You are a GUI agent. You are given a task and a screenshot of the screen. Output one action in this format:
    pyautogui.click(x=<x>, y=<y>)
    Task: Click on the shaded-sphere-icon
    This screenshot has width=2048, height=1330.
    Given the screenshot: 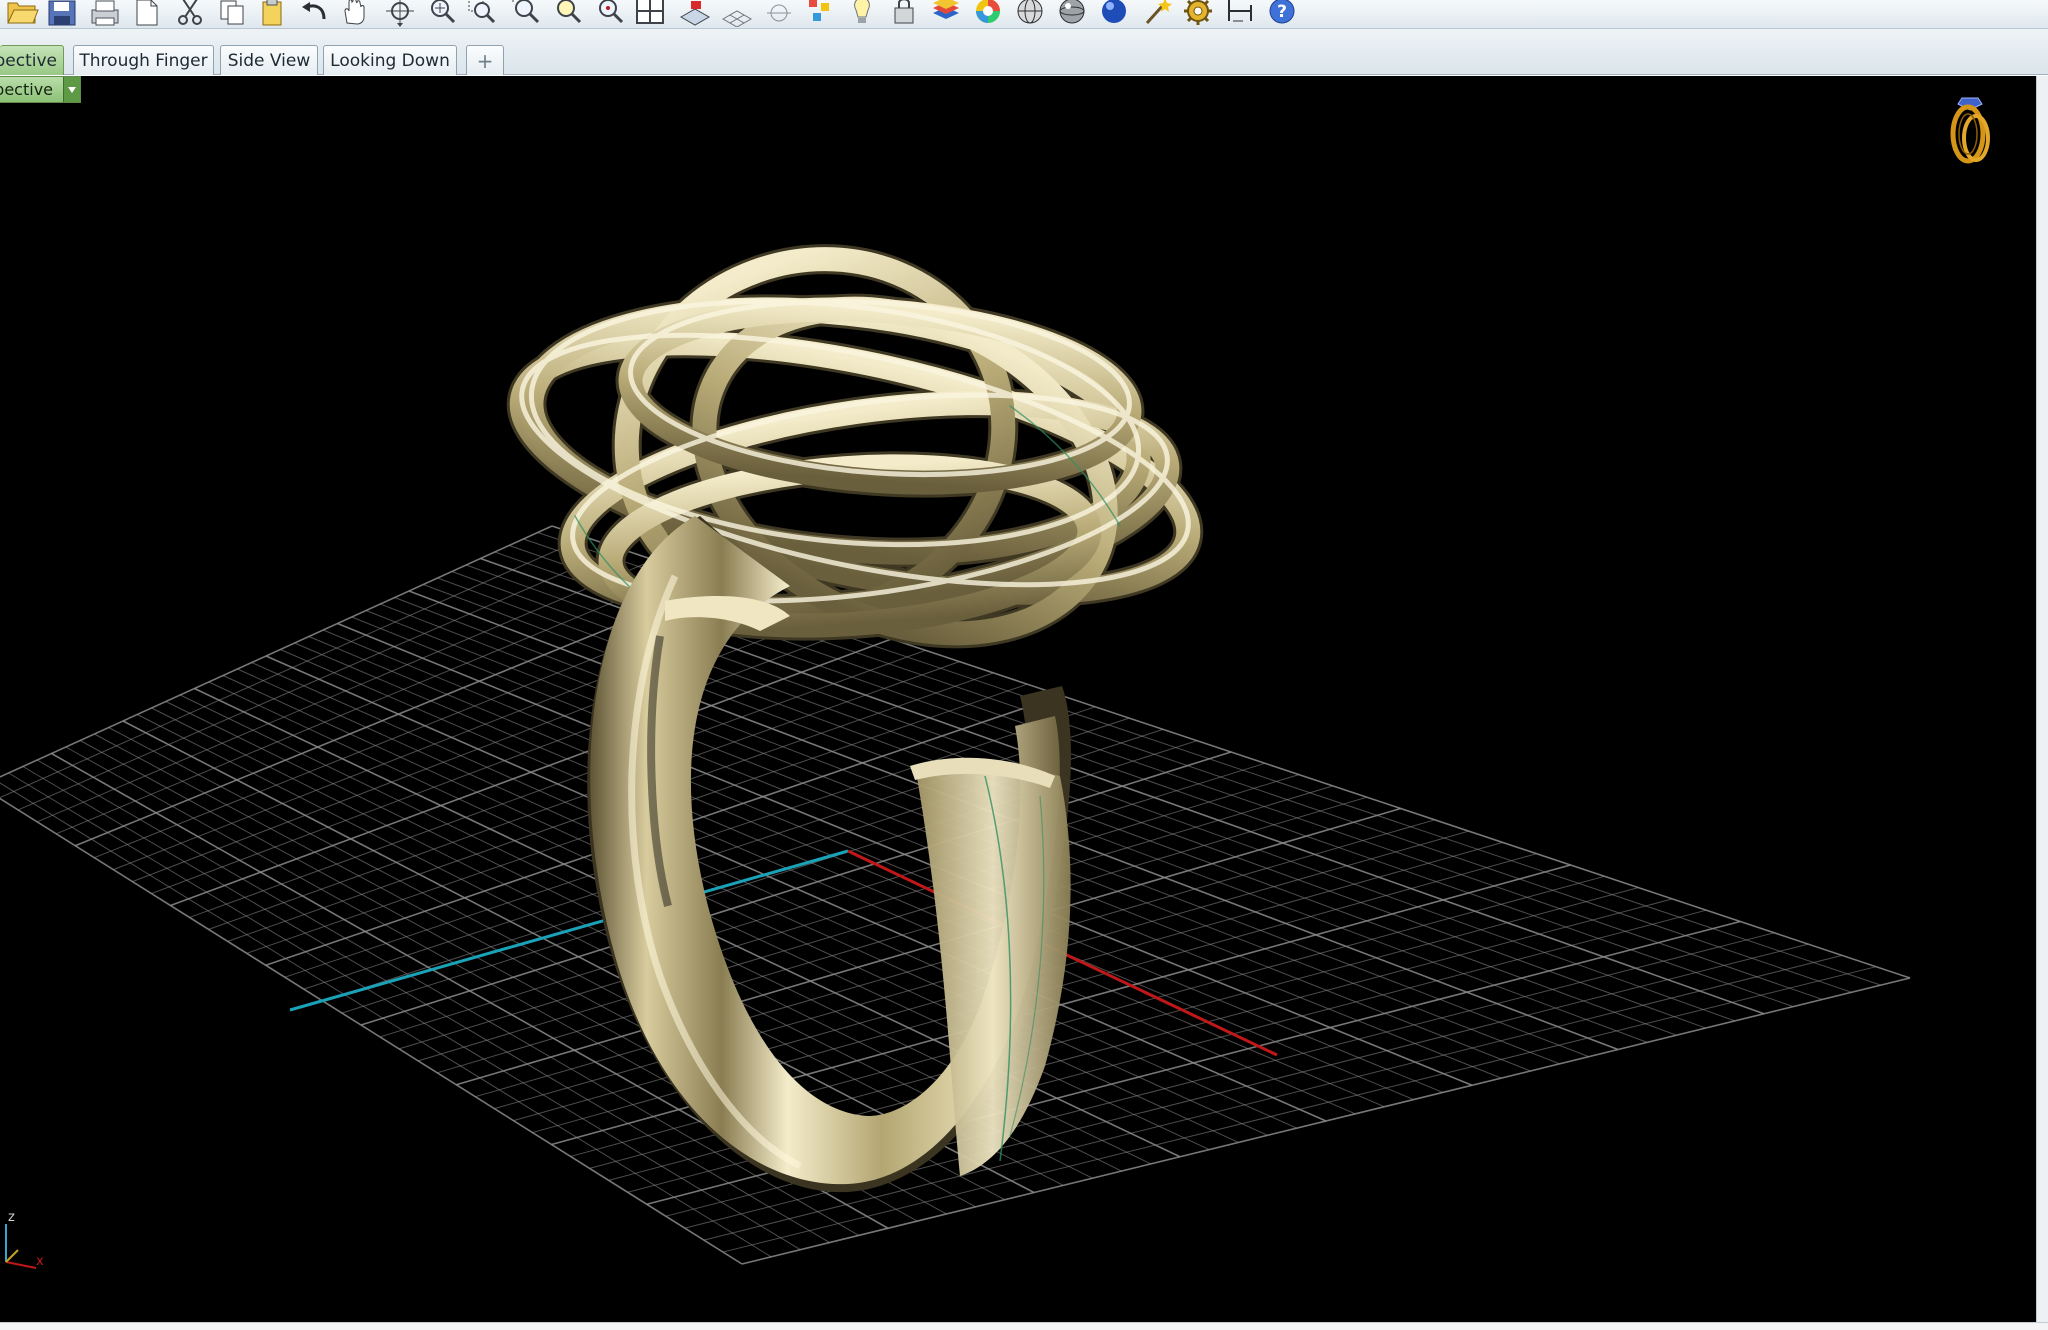 What is the action you would take?
    pyautogui.click(x=1072, y=12)
    